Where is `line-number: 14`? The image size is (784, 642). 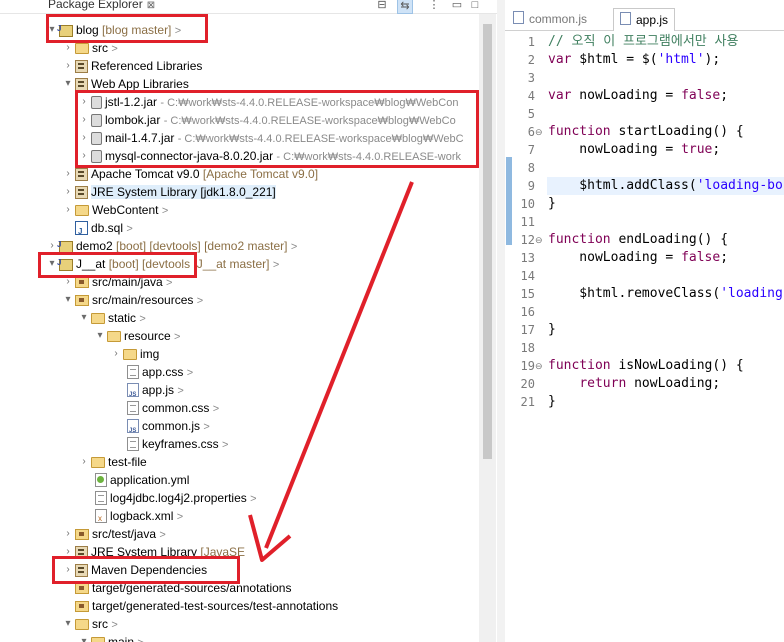
line-number: 14 is located at coordinates (527, 276).